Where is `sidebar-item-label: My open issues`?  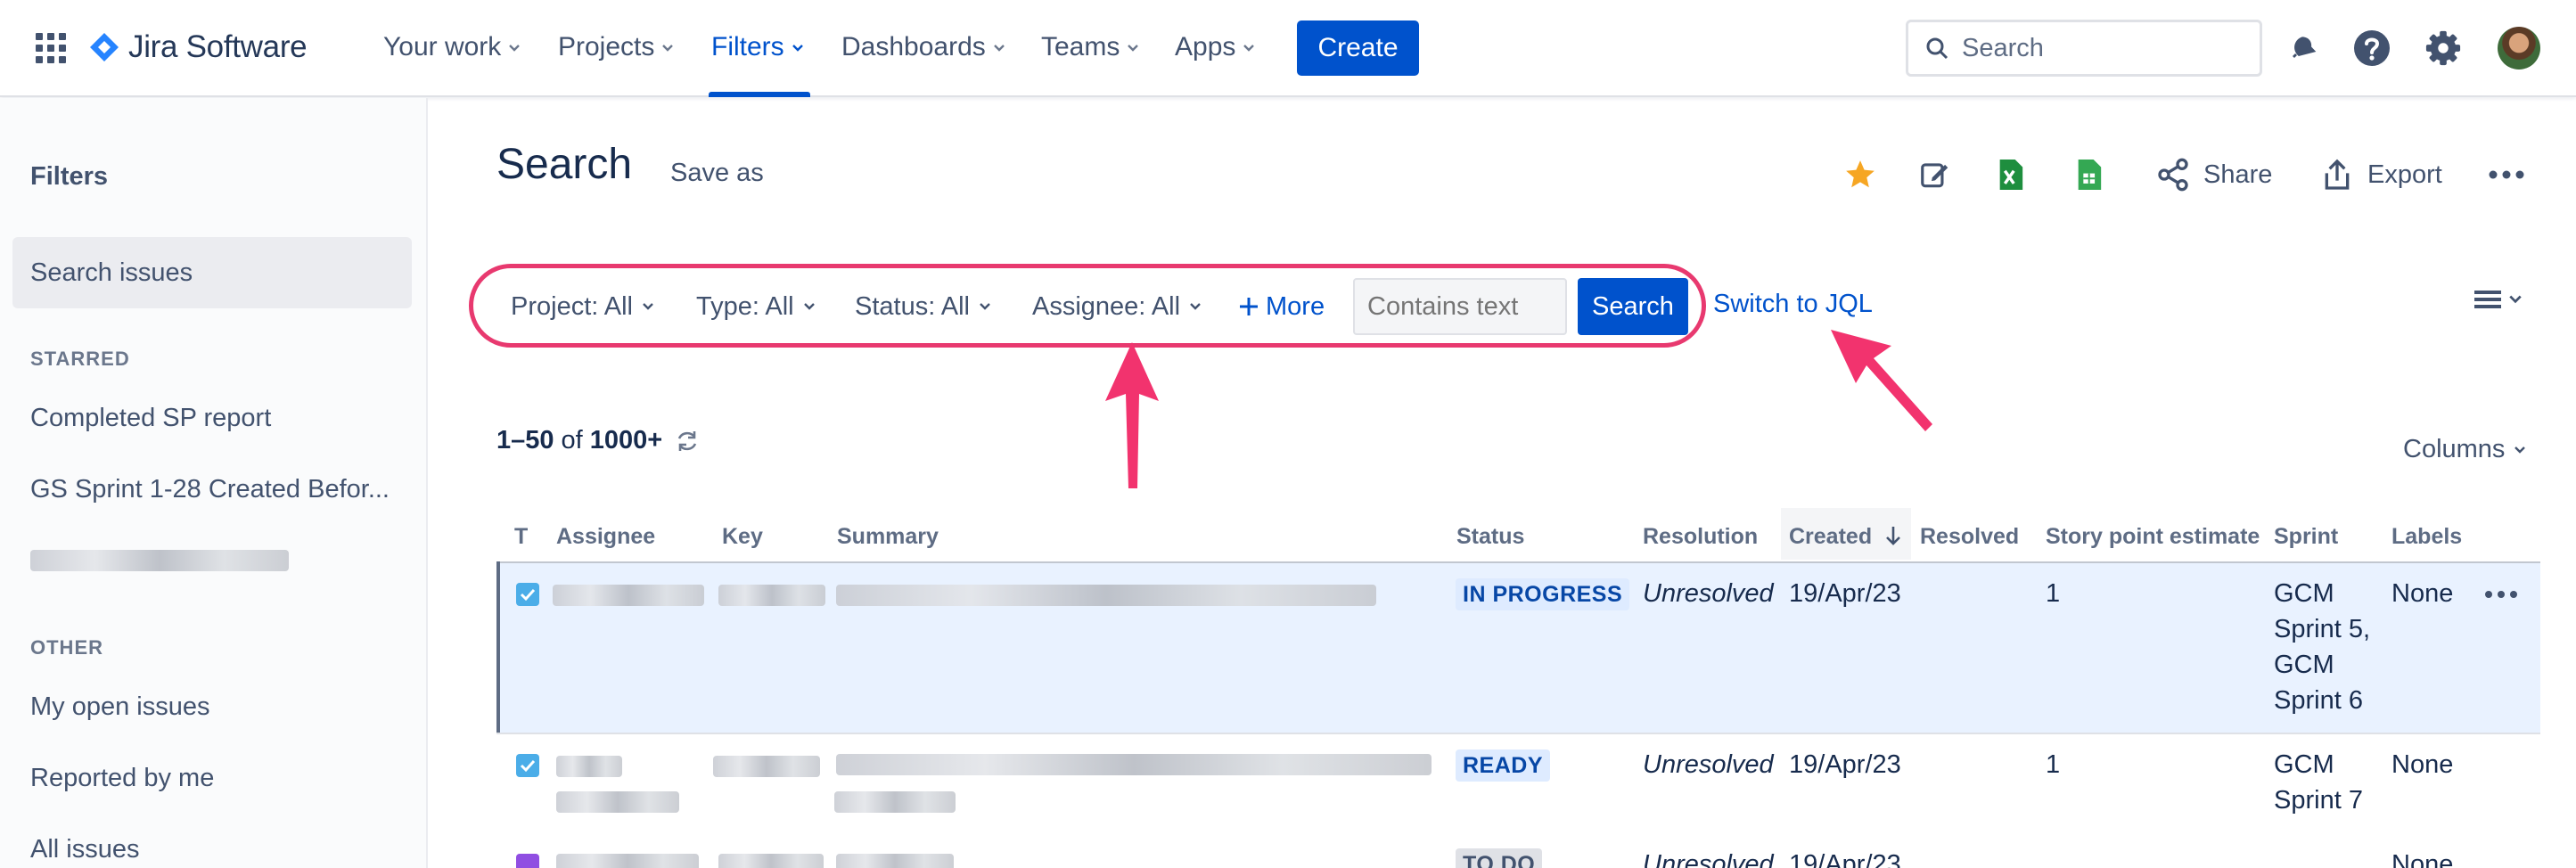
sidebar-item-label: My open issues is located at coordinates (120, 706).